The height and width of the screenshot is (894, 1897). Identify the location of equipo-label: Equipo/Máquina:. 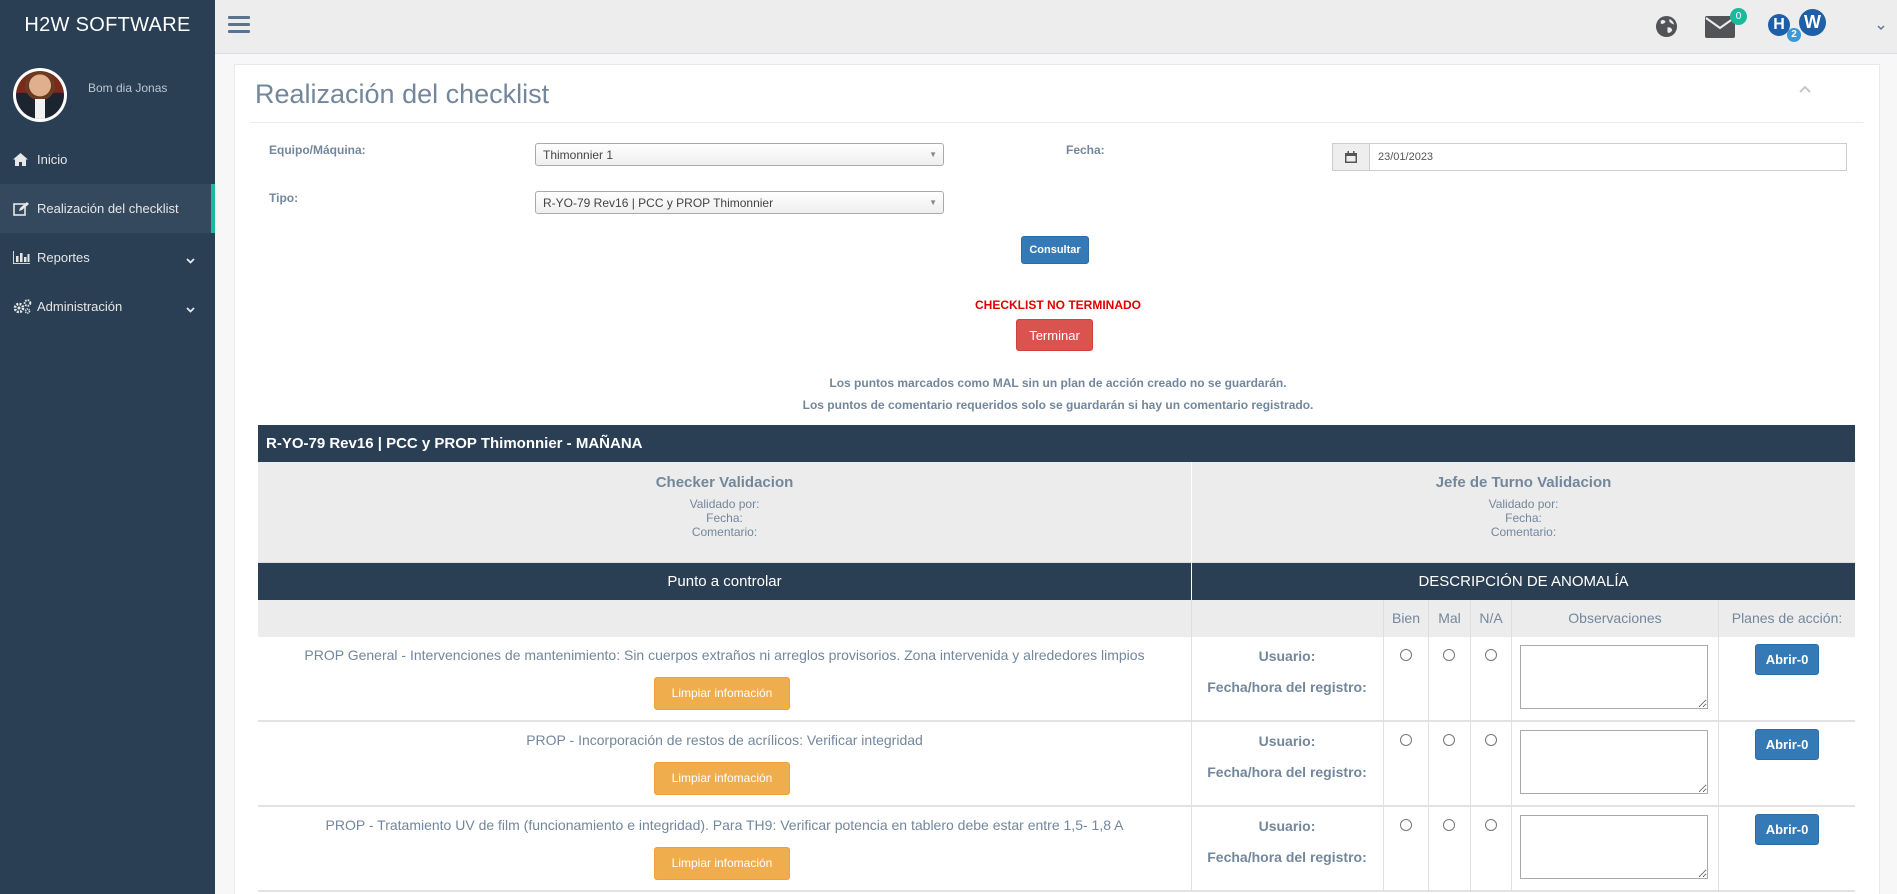
(317, 150).